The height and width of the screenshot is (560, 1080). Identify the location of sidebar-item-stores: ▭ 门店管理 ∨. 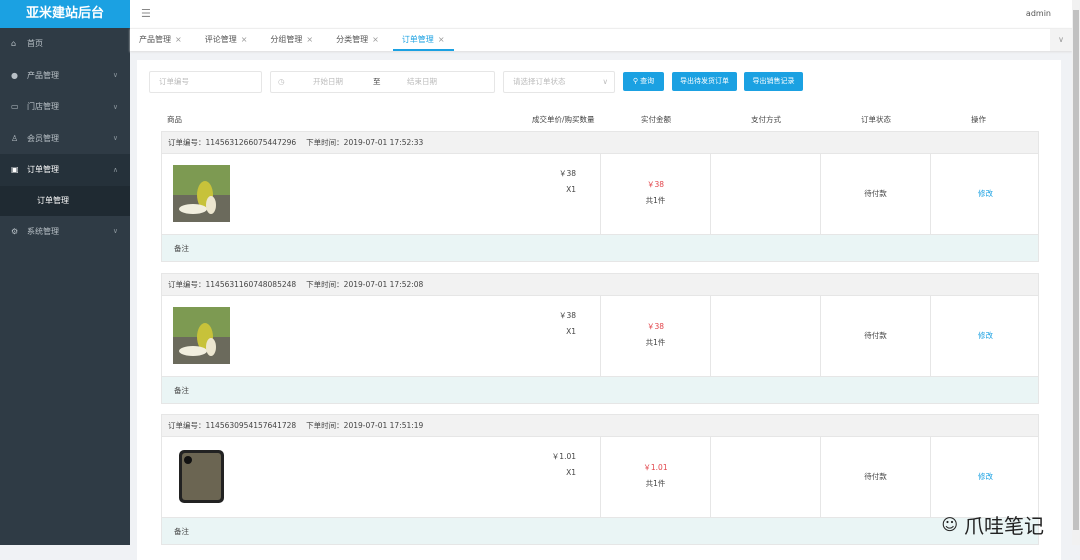
(65, 107).